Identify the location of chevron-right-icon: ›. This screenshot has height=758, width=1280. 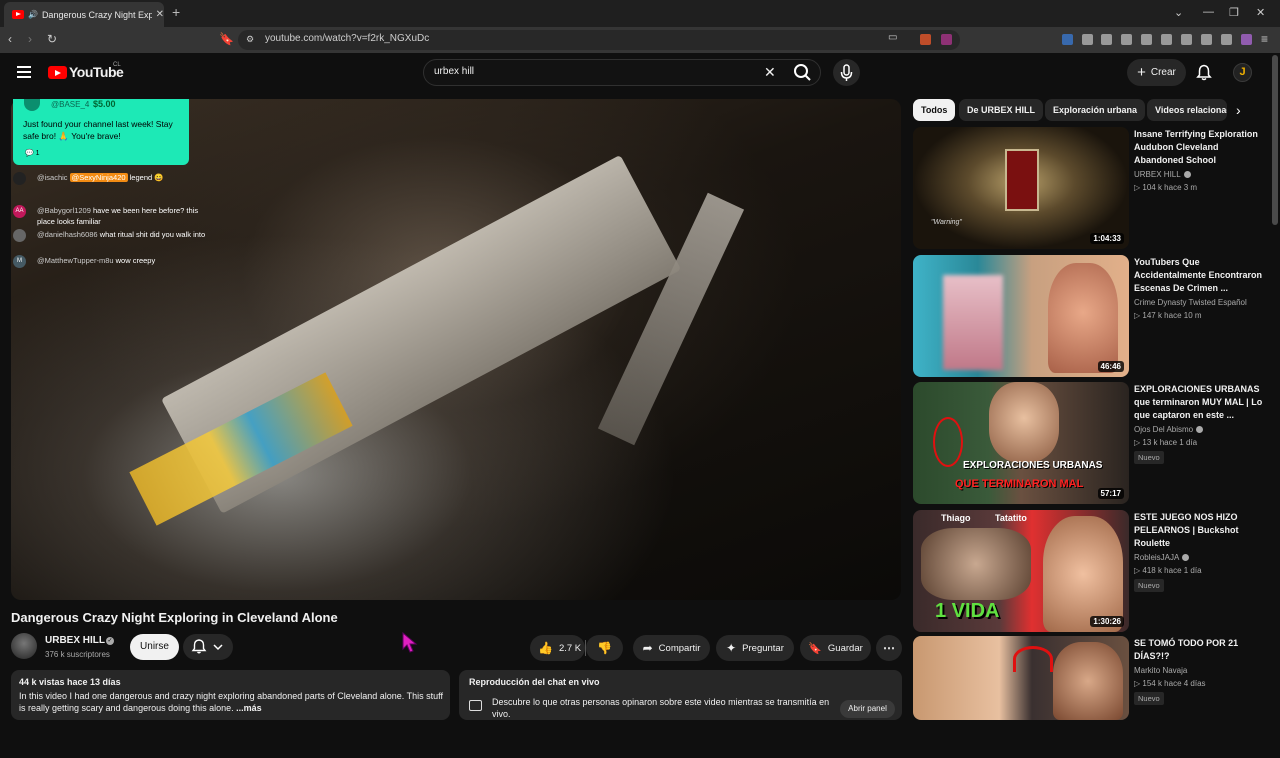
(1238, 110).